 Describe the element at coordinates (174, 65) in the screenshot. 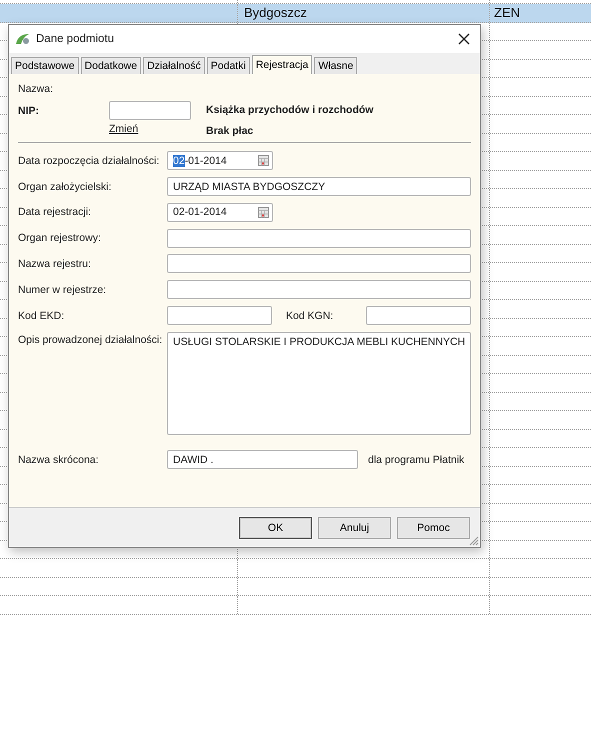

I see `tab: Działalność` at that location.